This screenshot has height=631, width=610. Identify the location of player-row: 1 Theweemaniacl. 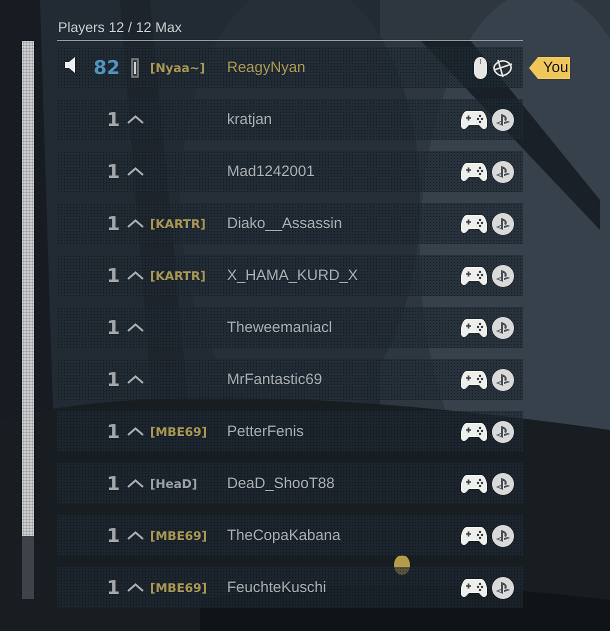
(290, 327).